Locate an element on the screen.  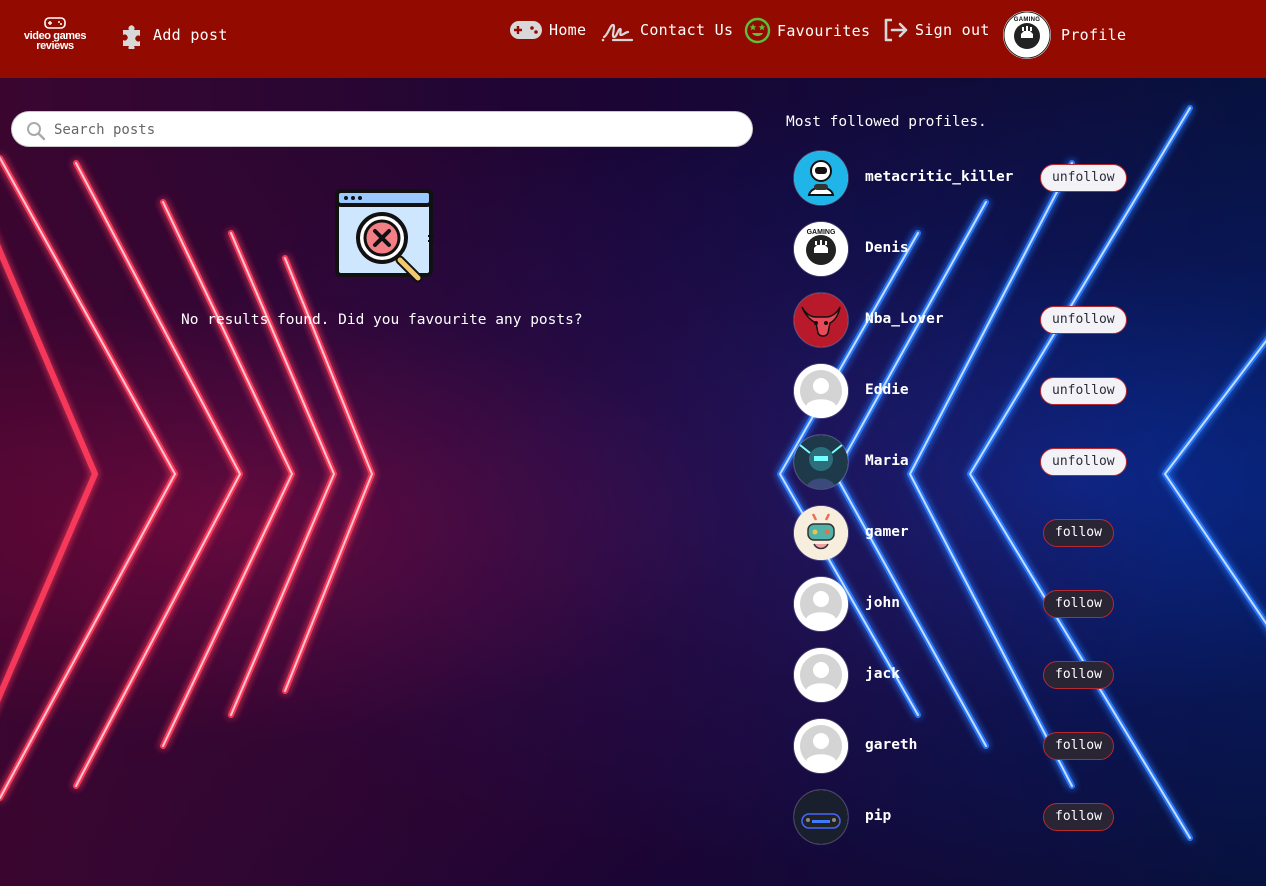
profile-avatar-caption: GAMING is located at coordinates (1027, 20).